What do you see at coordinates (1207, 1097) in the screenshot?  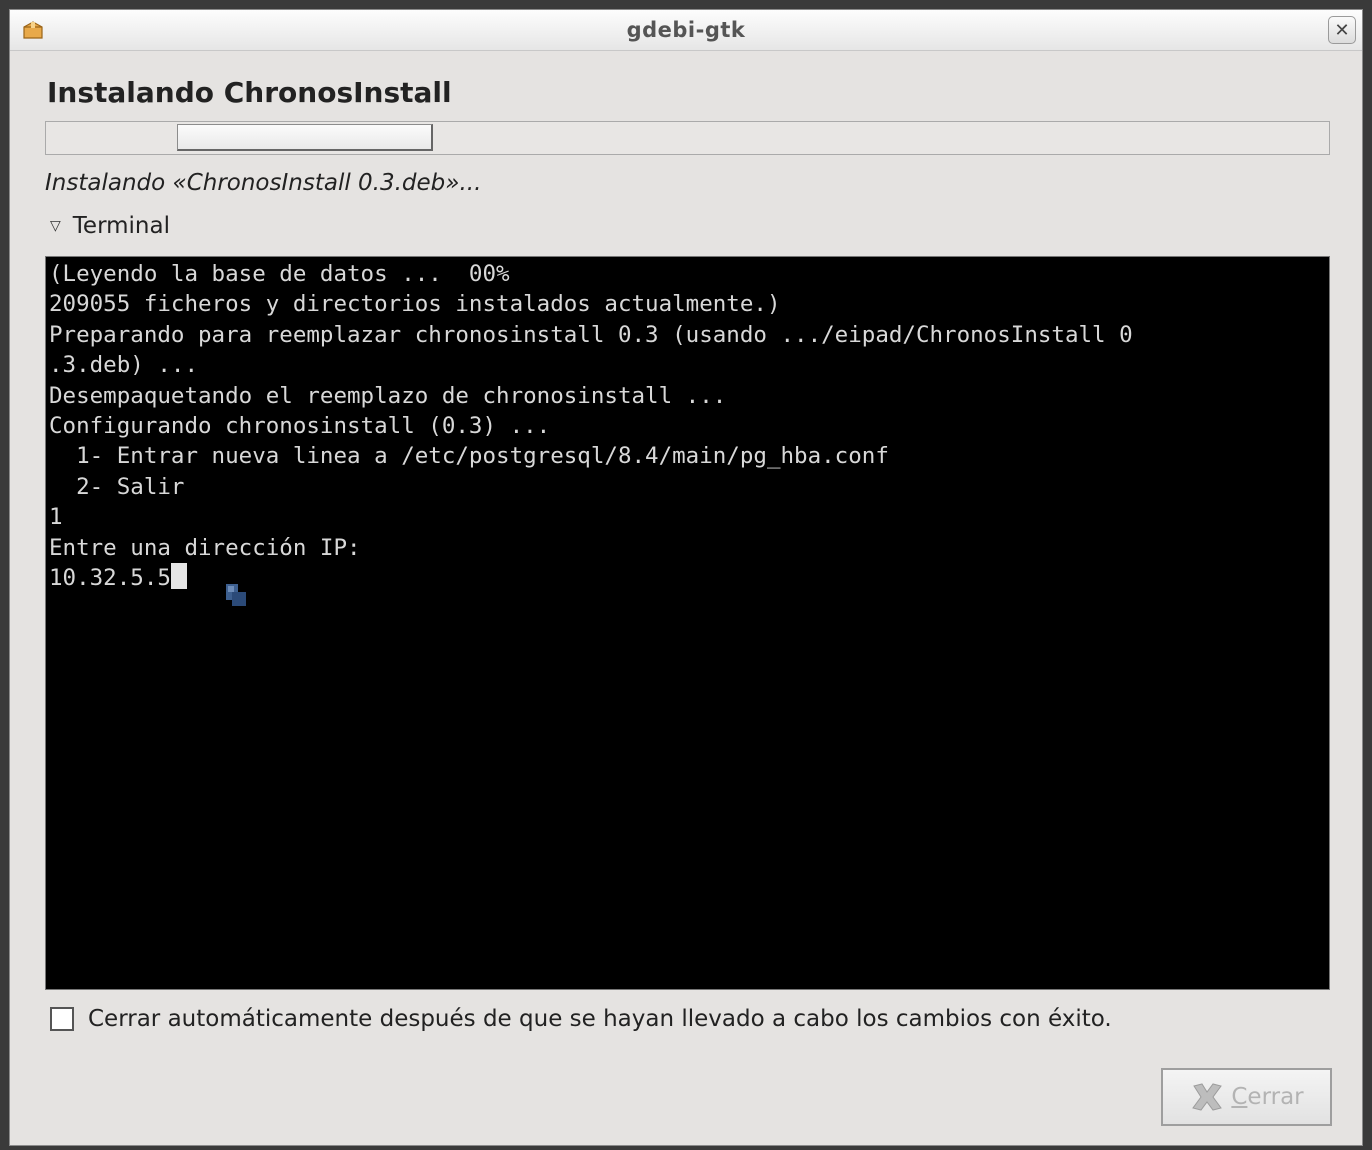 I see `close-x-icon` at bounding box center [1207, 1097].